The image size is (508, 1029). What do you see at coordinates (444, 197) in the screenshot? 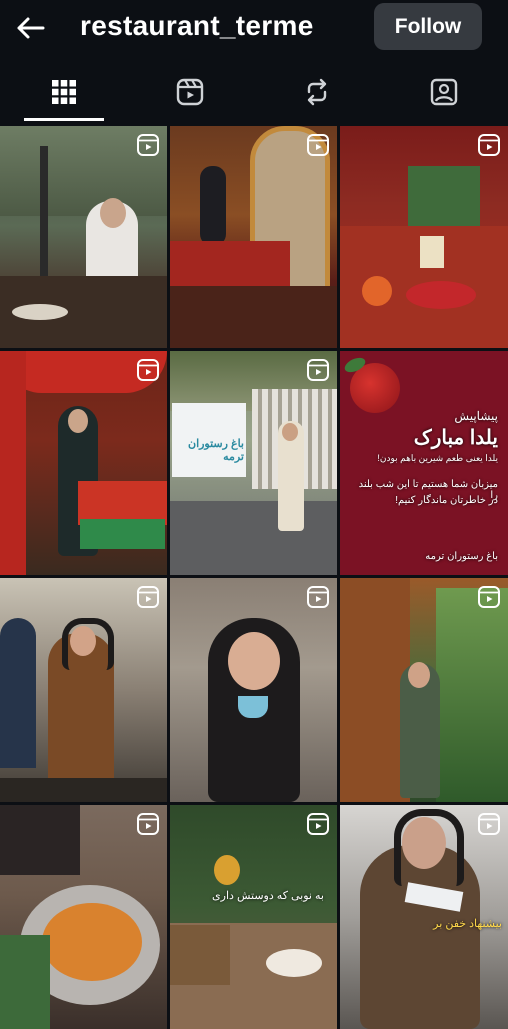
I see `green-window` at bounding box center [444, 197].